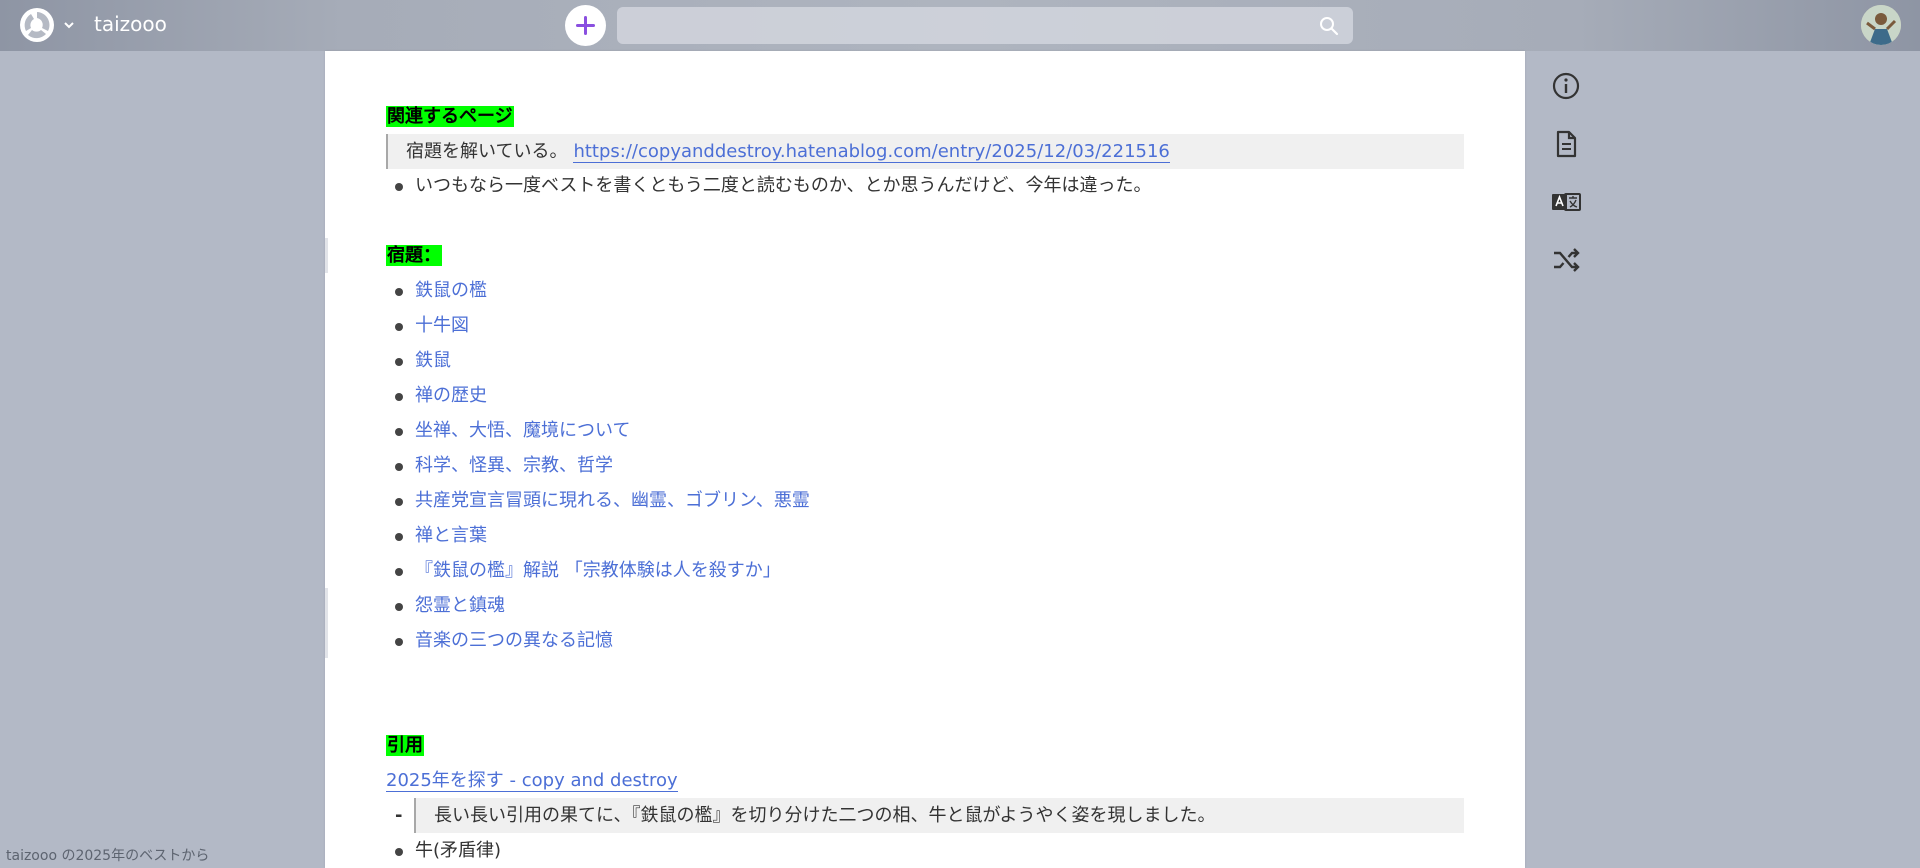  I want to click on document-icon, so click(1566, 144).